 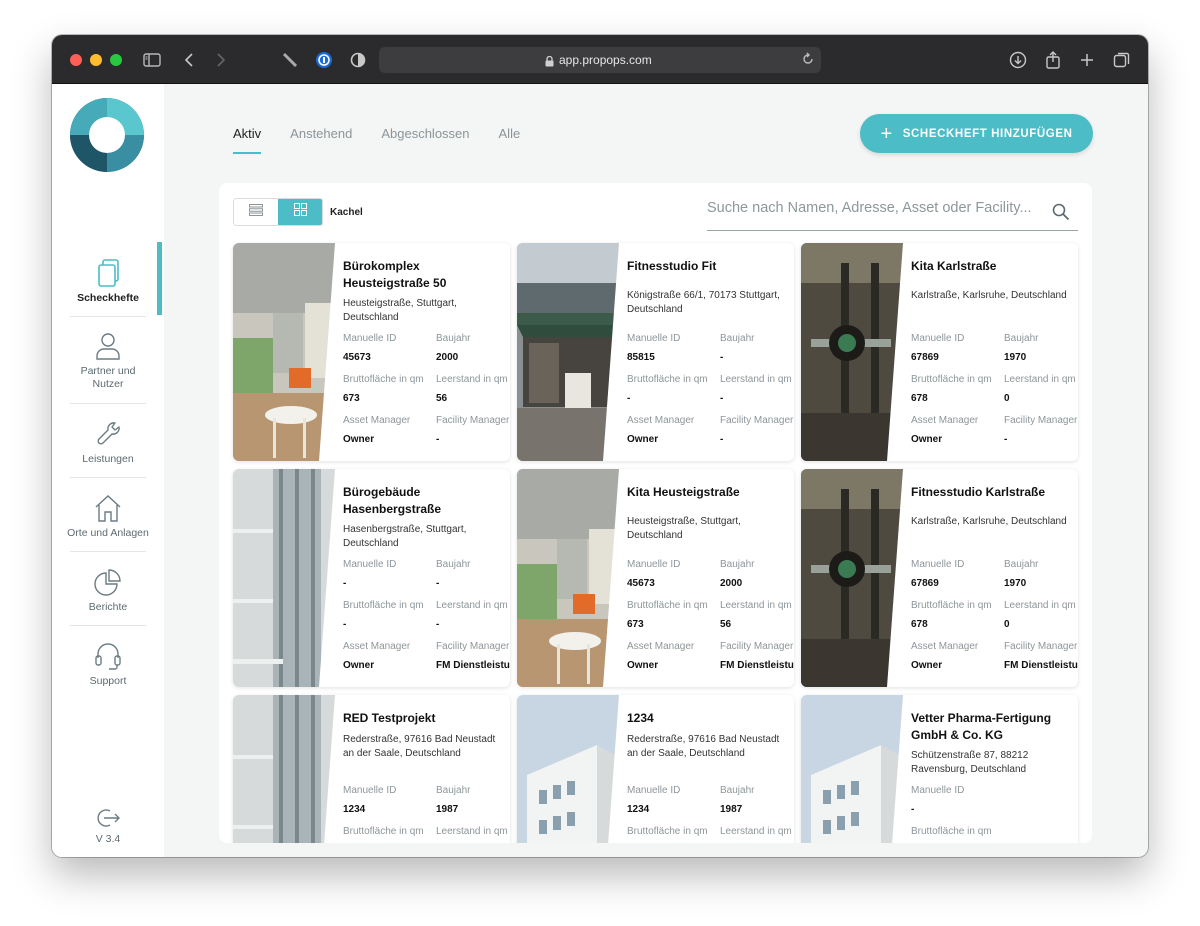 What do you see at coordinates (886, 133) in the screenshot?
I see `plus-icon: +` at bounding box center [886, 133].